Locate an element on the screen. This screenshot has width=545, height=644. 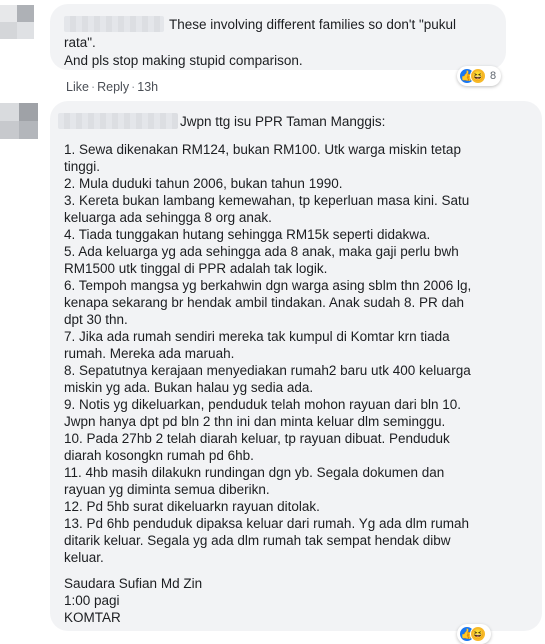
comment-text-line: rumah. Mereka ada maruah. is located at coordinates (149, 353).